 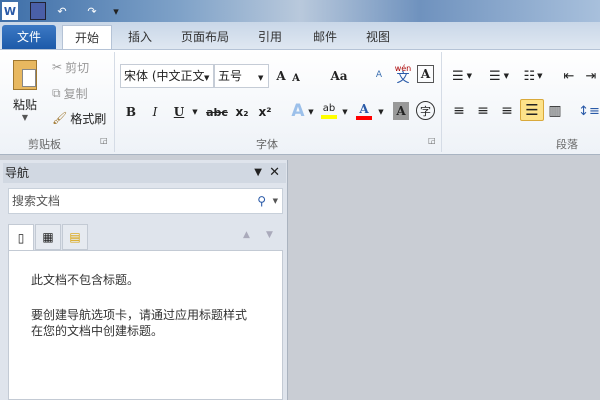 What do you see at coordinates (378, 37) in the screenshot?
I see `tab-view: 视图` at bounding box center [378, 37].